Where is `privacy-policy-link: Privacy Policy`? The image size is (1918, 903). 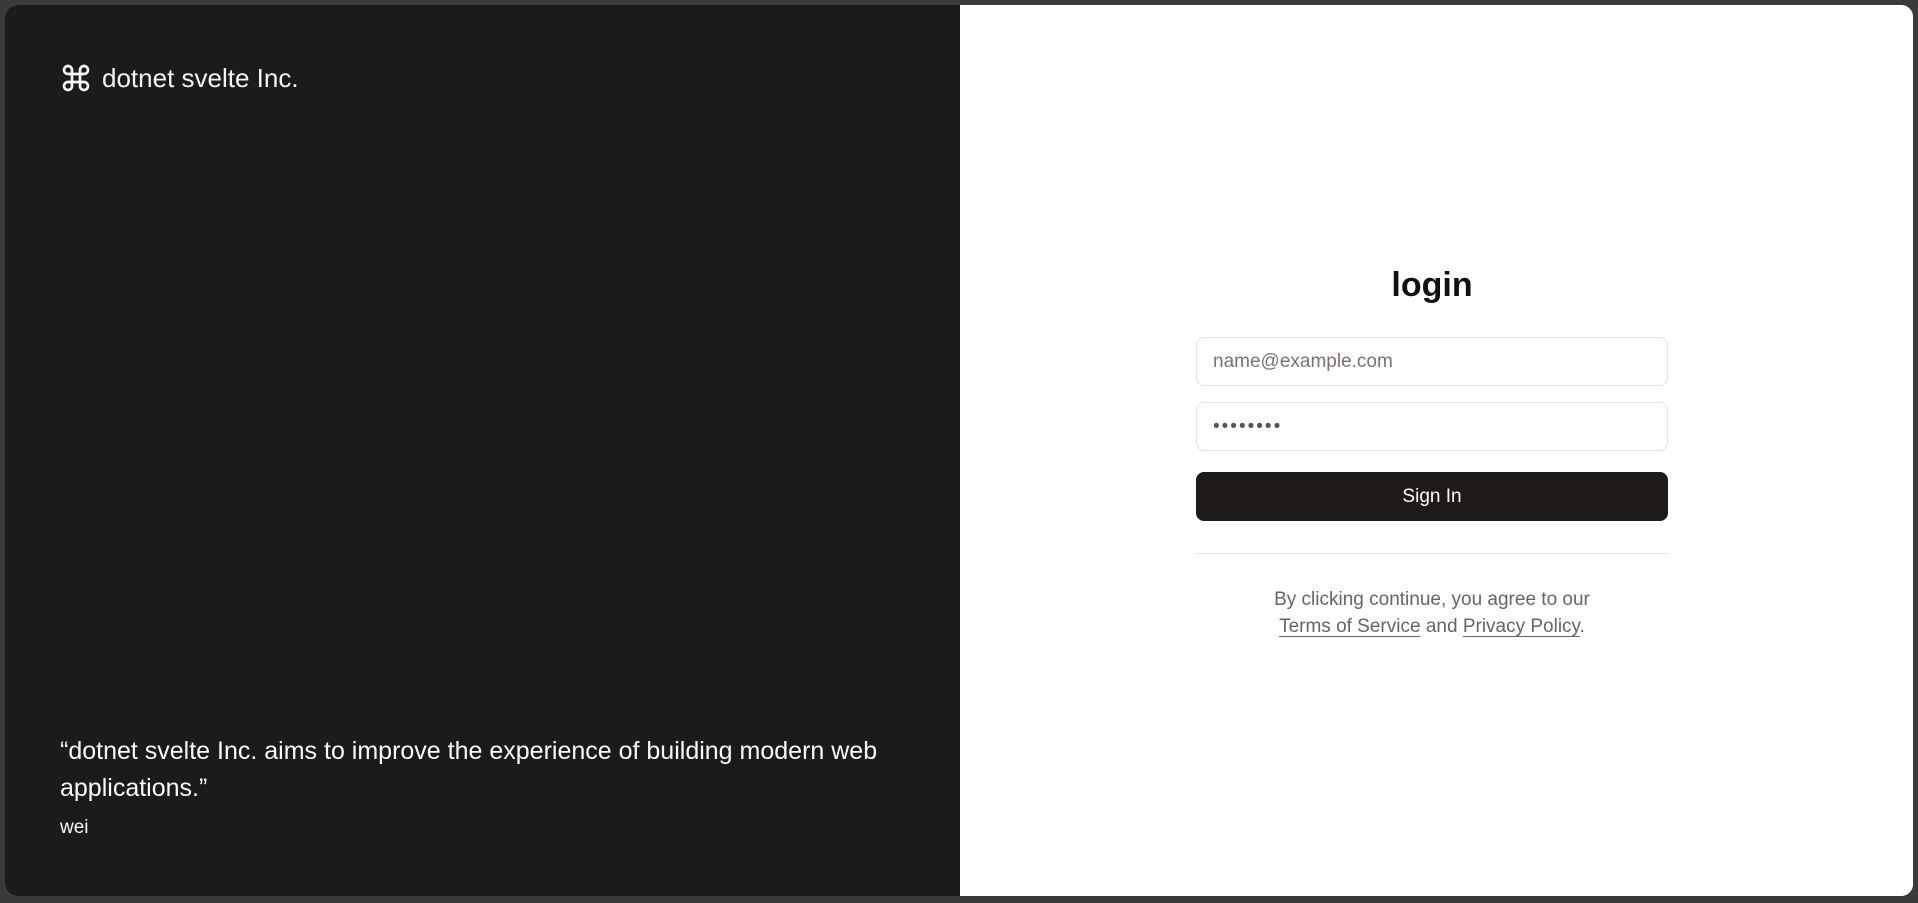
privacy-policy-link: Privacy Policy is located at coordinates (1521, 626).